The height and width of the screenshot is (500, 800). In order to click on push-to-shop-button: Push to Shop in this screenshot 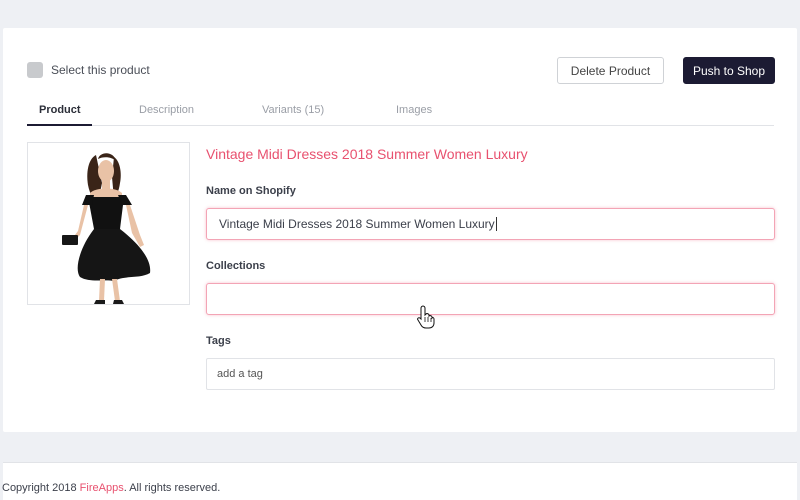, I will do `click(729, 70)`.